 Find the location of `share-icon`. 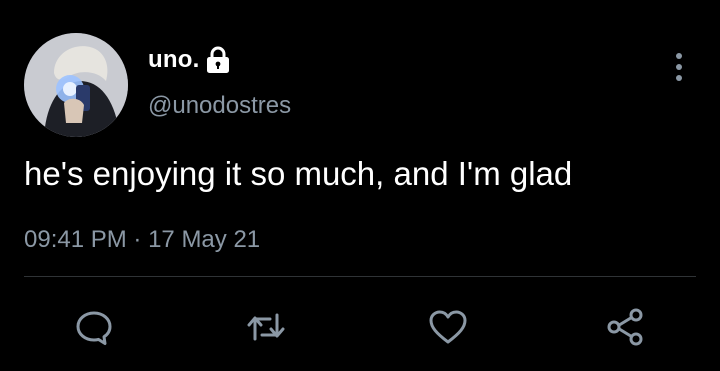

share-icon is located at coordinates (625, 327).